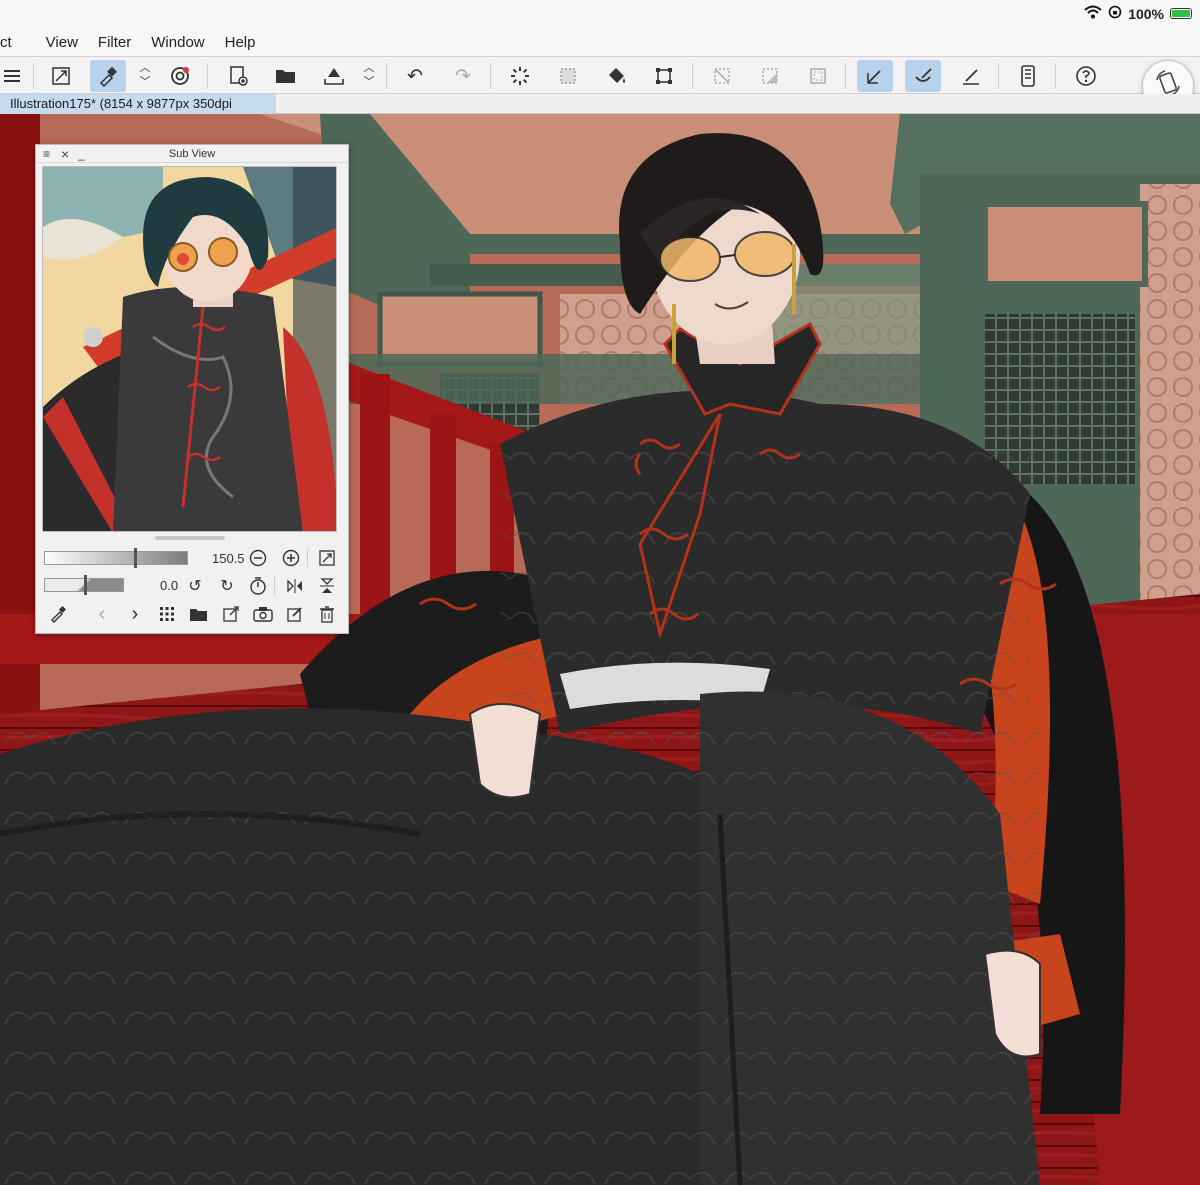 This screenshot has width=1200, height=1185. I want to click on eyedropper-mode-icon, so click(108, 76).